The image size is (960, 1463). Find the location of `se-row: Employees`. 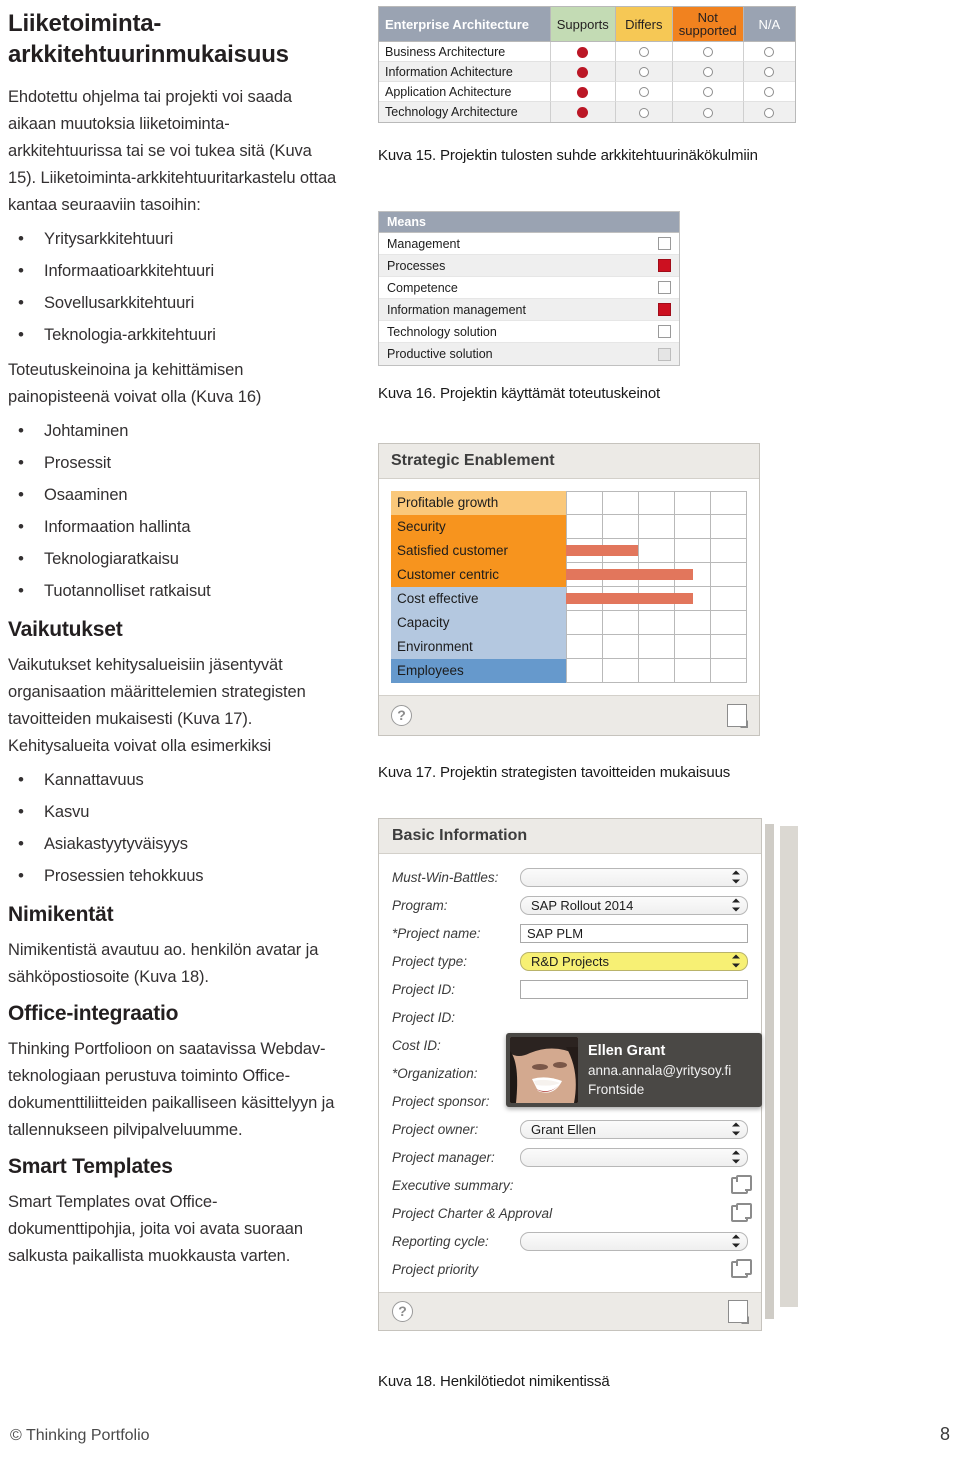

se-row: Employees is located at coordinates (569, 671).